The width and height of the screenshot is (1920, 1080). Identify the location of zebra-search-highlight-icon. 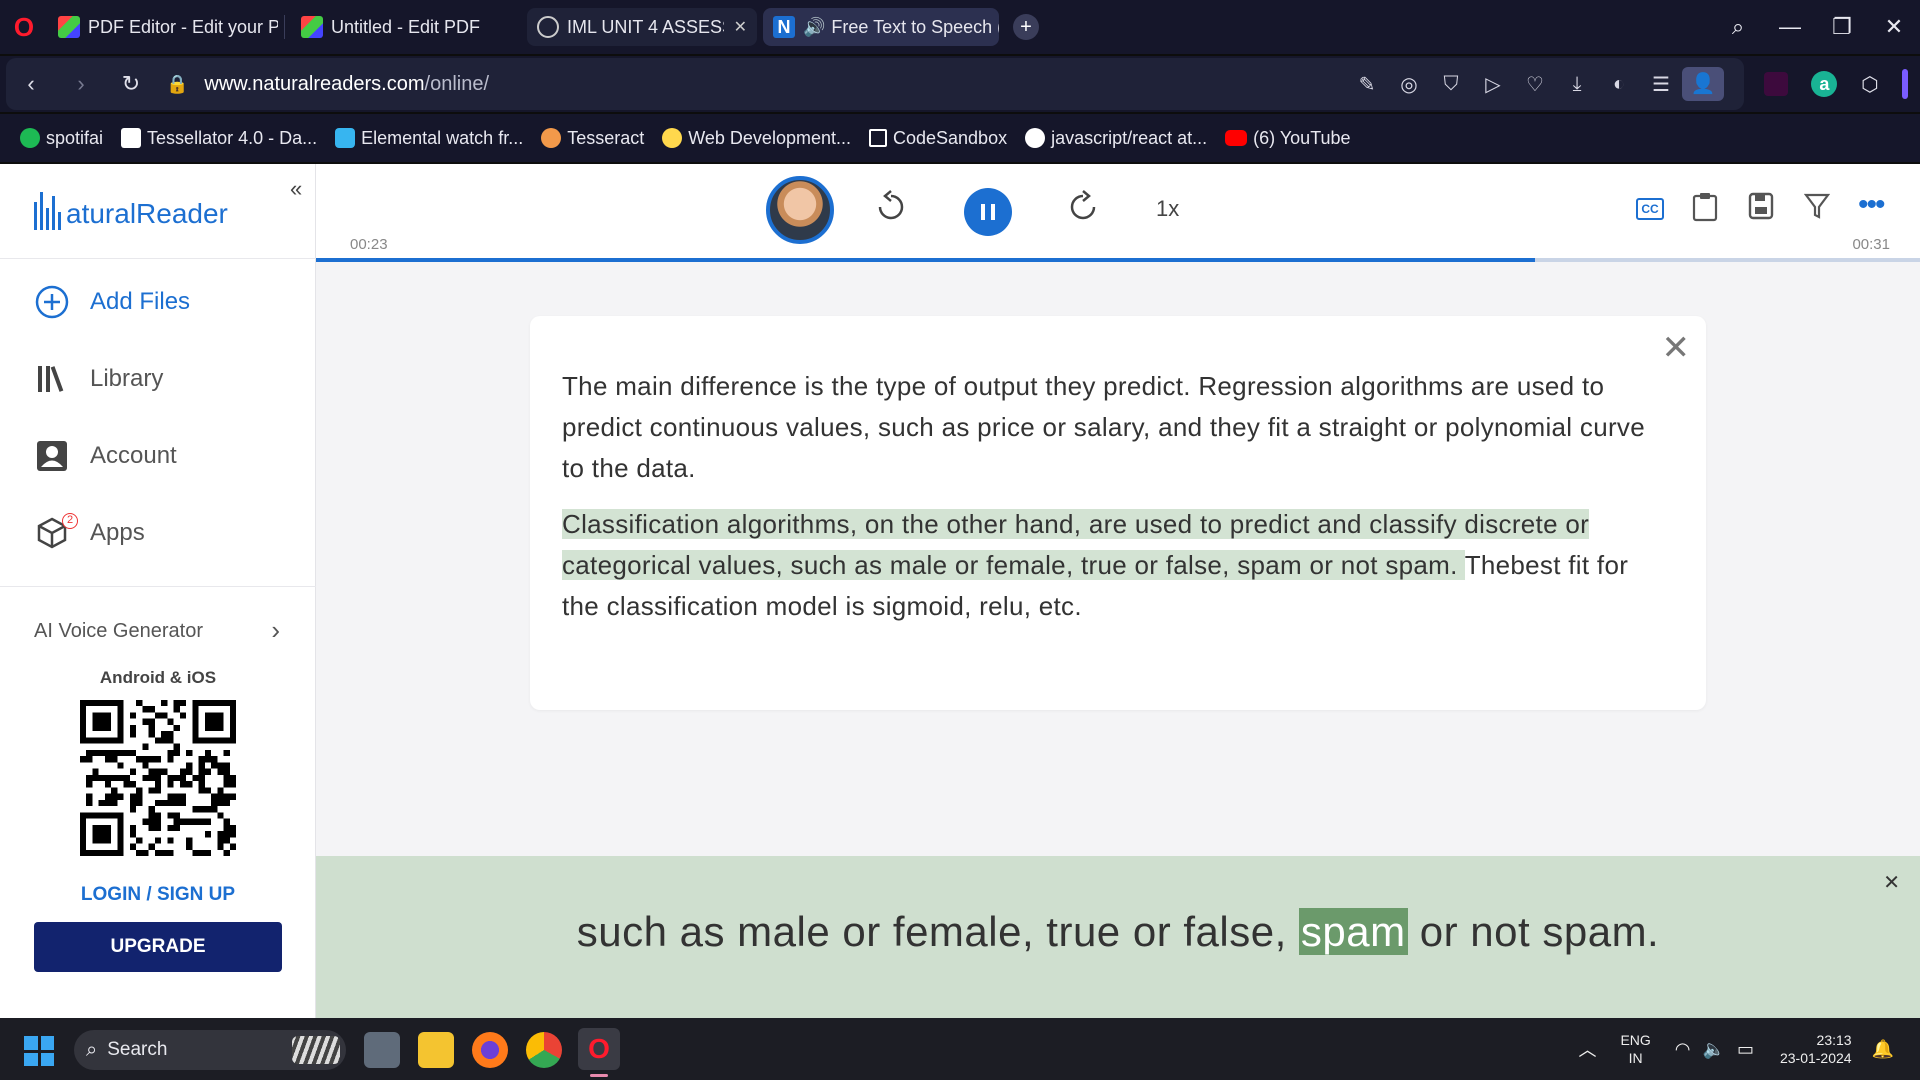
(316, 1050).